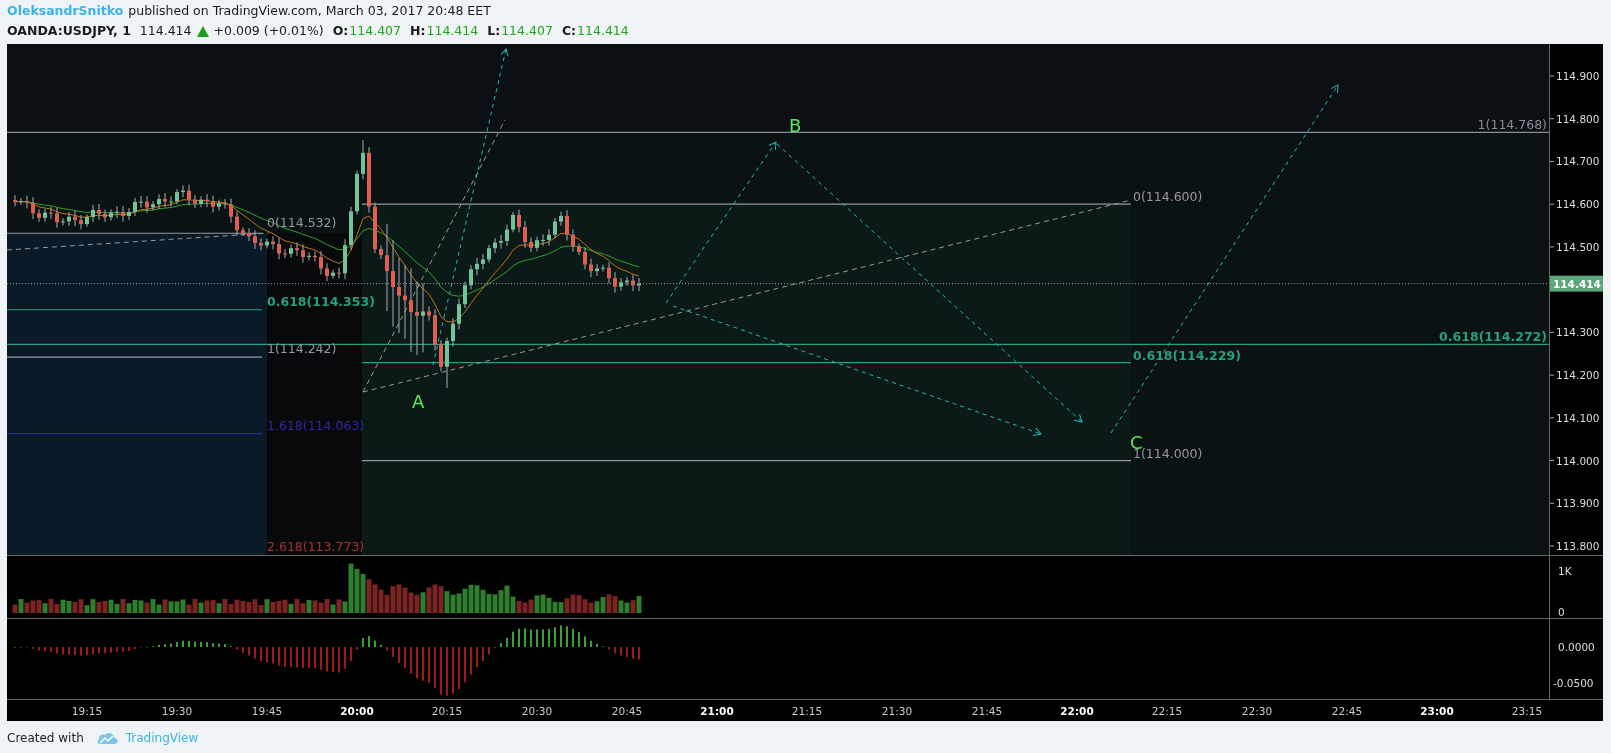 This screenshot has width=1611, height=753. What do you see at coordinates (494, 30) in the screenshot?
I see `ohlc-label: L:` at bounding box center [494, 30].